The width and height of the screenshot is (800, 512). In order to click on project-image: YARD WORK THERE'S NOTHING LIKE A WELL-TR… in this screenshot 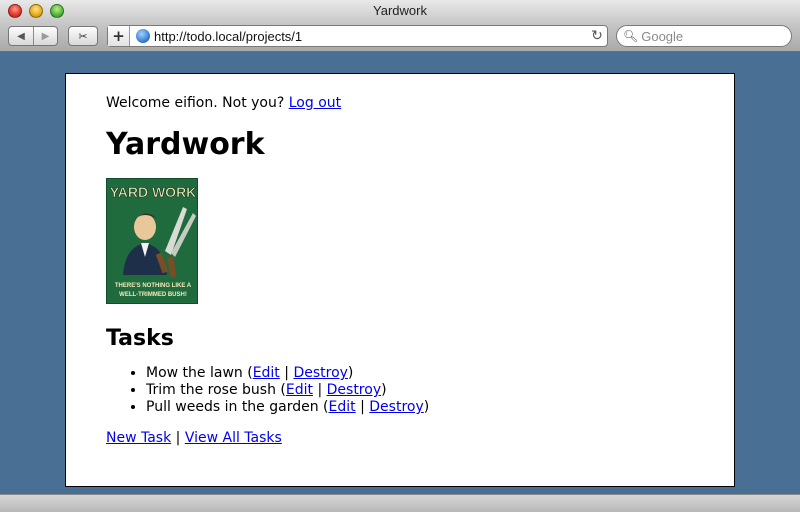, I will do `click(152, 241)`.